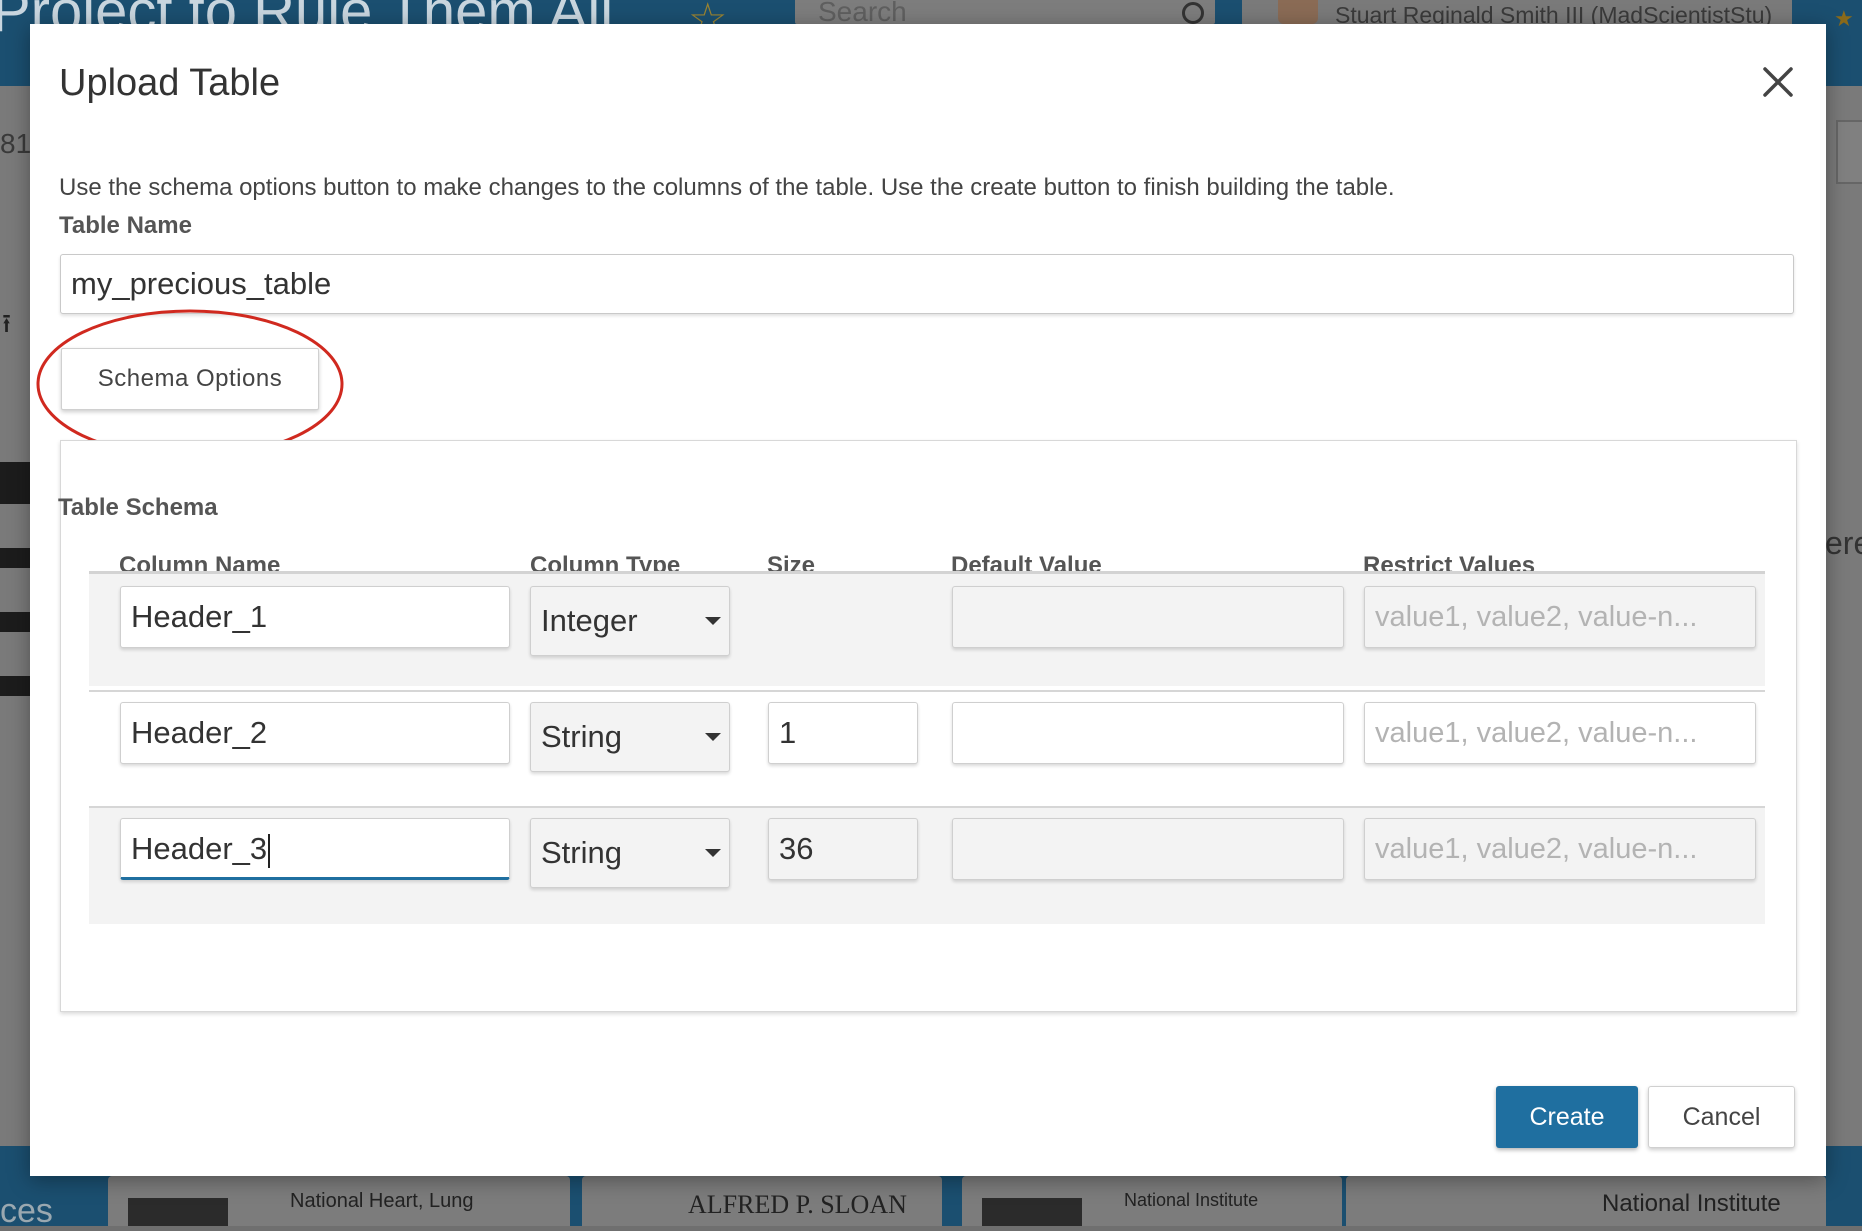 This screenshot has height=1231, width=1862. I want to click on schema-options-button: Schema Options, so click(190, 379).